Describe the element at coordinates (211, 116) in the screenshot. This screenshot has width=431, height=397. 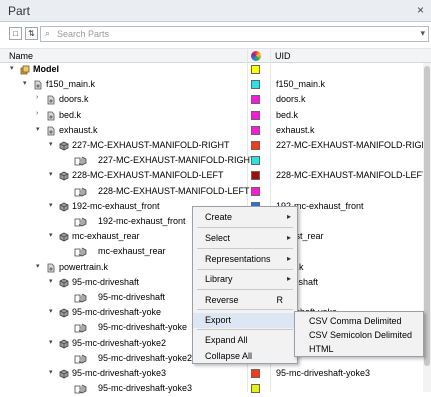
I see `tree-row: › bed.k bed.k` at that location.